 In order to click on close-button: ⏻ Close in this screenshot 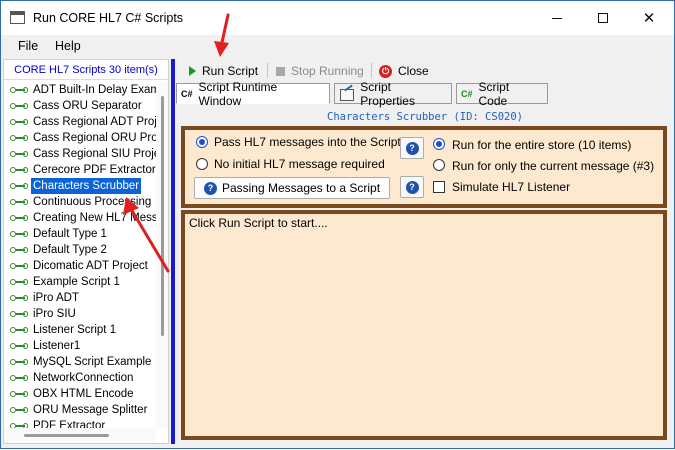, I will do `click(404, 71)`.